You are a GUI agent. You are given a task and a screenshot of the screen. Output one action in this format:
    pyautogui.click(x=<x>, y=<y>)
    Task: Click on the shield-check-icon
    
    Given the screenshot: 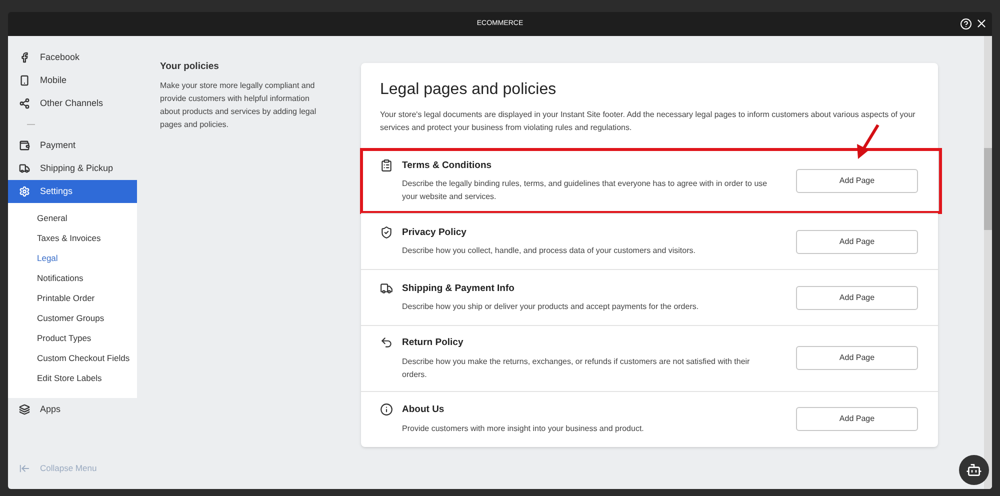 What is the action you would take?
    pyautogui.click(x=386, y=233)
    